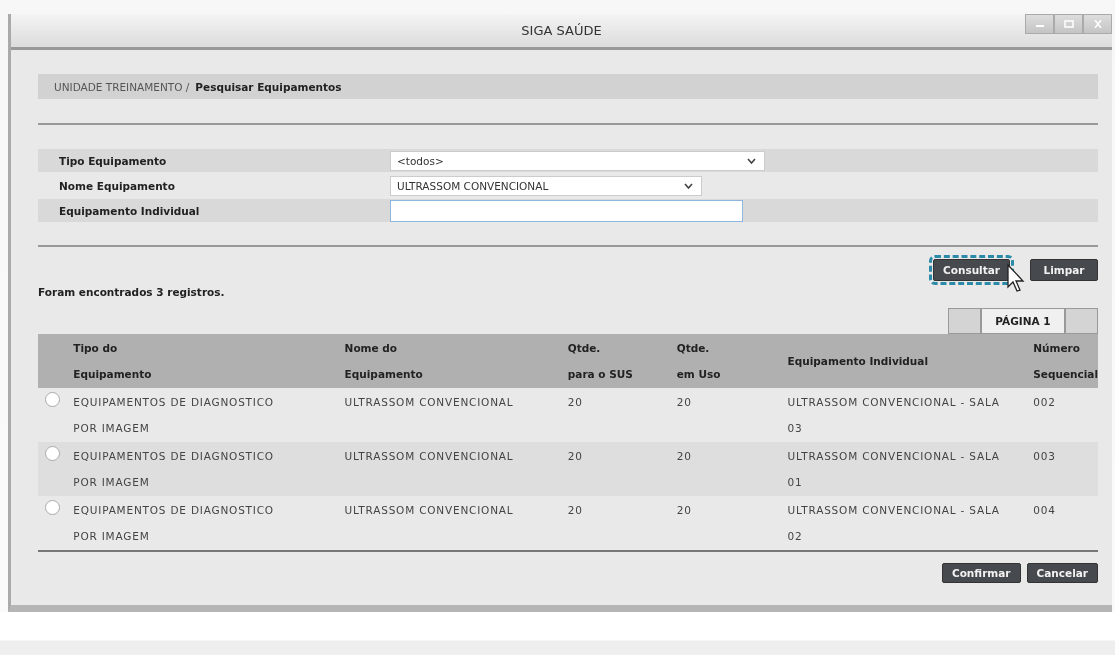 This screenshot has width=1115, height=655. I want to click on minimize-button, so click(1039, 24).